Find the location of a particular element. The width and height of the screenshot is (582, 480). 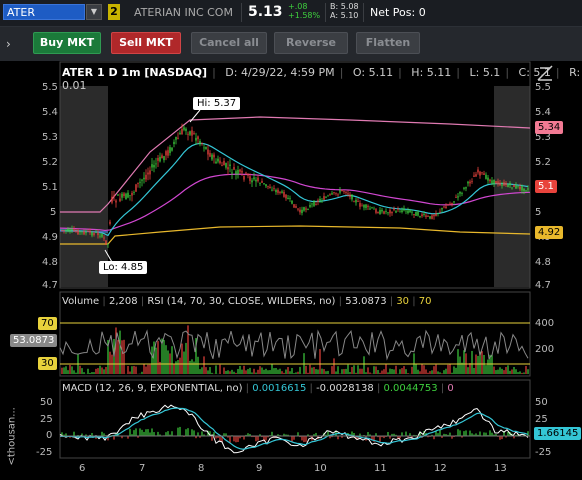

macd-tick: 25 is located at coordinates (46, 419).